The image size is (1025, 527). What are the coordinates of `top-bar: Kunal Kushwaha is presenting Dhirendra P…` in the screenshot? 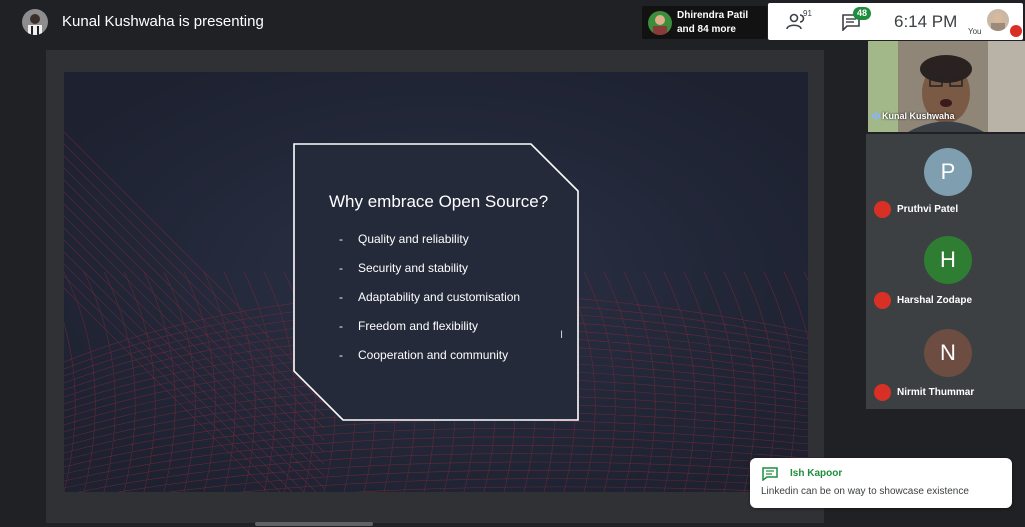 It's located at (512, 21).